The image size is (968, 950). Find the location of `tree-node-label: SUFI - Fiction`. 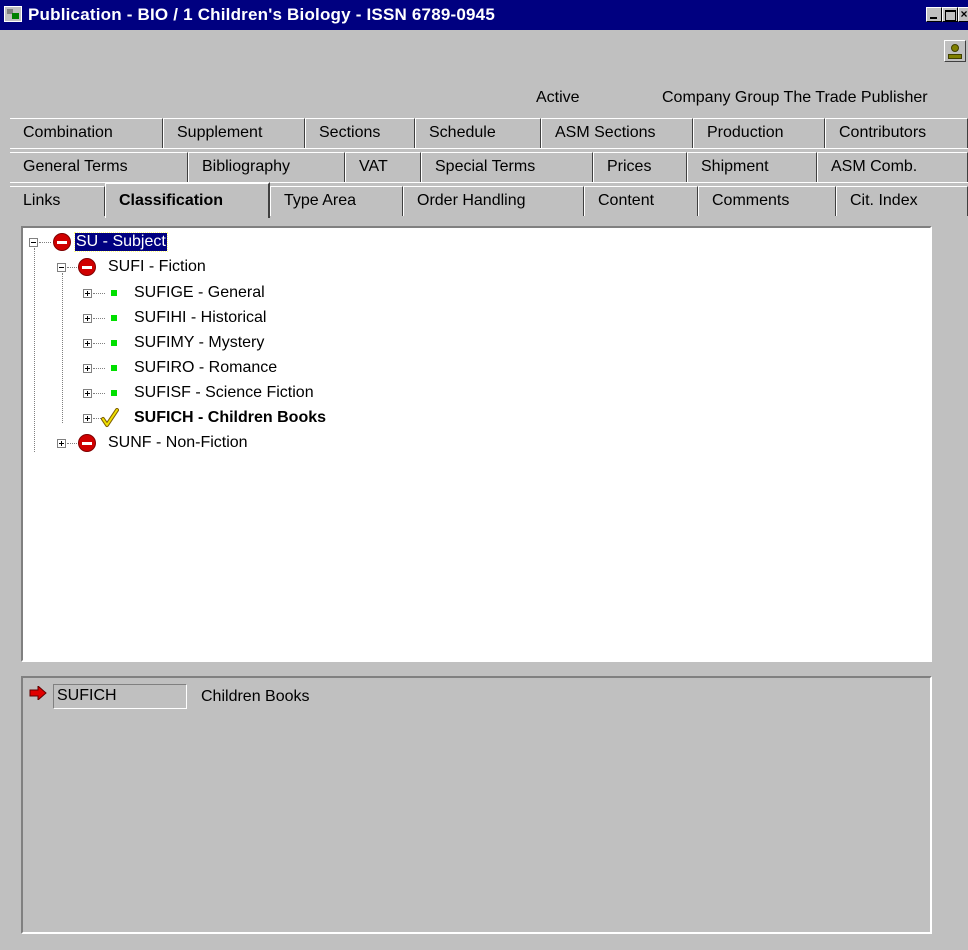

tree-node-label: SUFI - Fiction is located at coordinates (157, 266).